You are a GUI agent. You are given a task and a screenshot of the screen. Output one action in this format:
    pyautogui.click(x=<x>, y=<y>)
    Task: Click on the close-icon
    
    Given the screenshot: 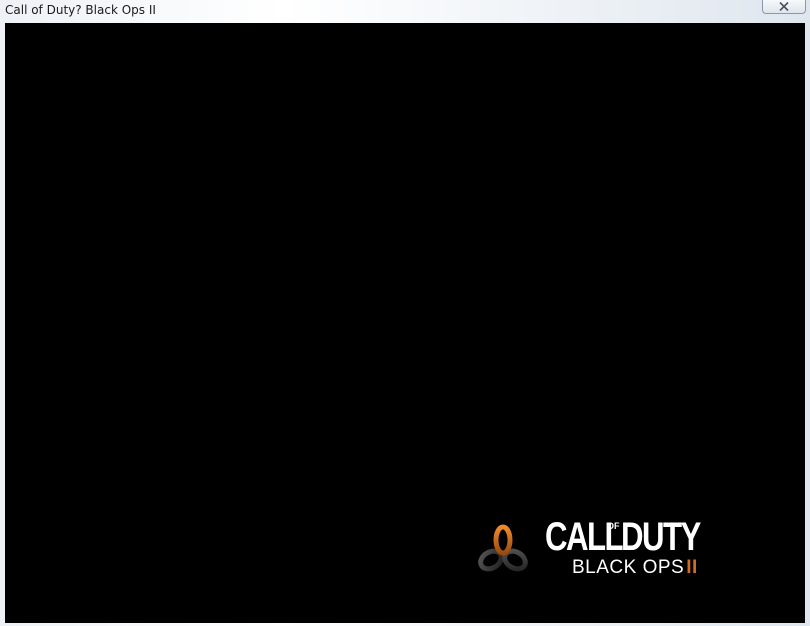 What is the action you would take?
    pyautogui.click(x=784, y=6)
    